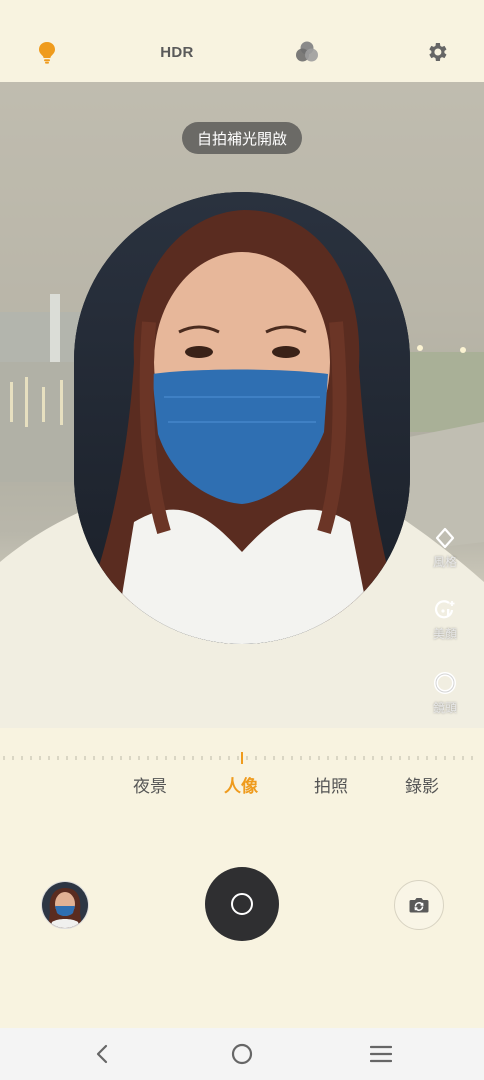  I want to click on gear-icon, so click(438, 52).